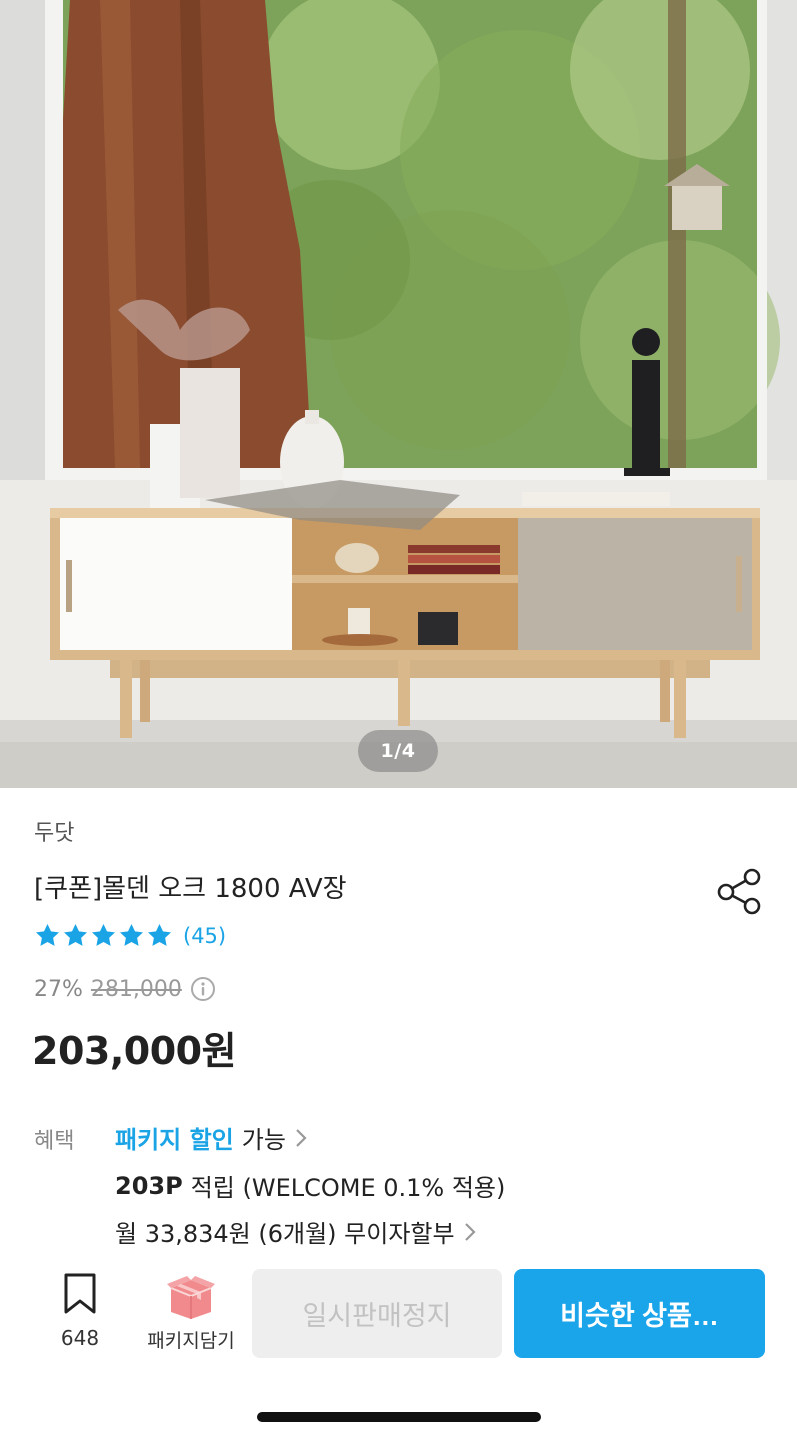 This screenshot has width=797, height=1440. I want to click on home-indicator, so click(399, 1417).